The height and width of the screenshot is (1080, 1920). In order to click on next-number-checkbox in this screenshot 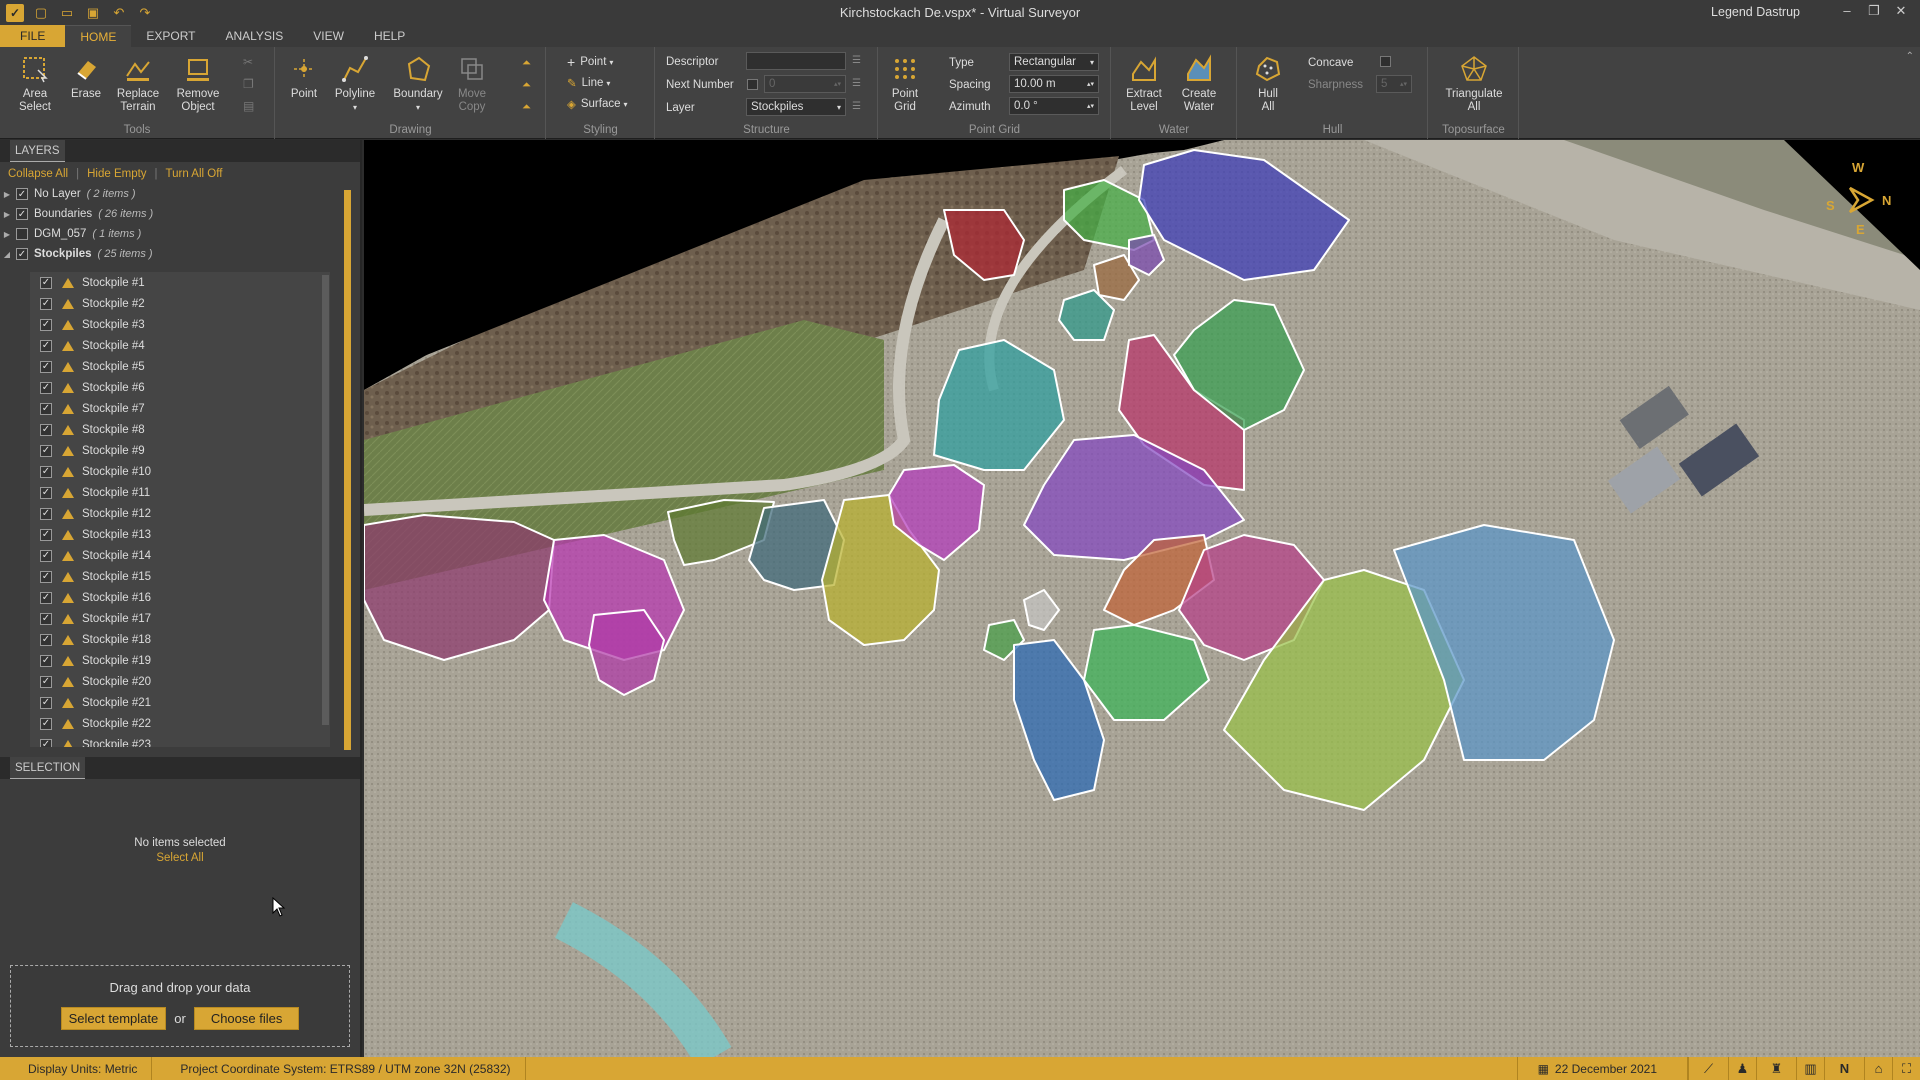, I will do `click(752, 84)`.